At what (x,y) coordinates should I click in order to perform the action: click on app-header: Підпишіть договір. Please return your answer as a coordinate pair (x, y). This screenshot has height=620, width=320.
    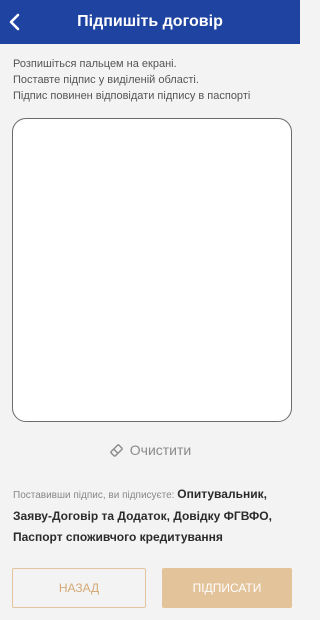
    Looking at the image, I should click on (150, 22).